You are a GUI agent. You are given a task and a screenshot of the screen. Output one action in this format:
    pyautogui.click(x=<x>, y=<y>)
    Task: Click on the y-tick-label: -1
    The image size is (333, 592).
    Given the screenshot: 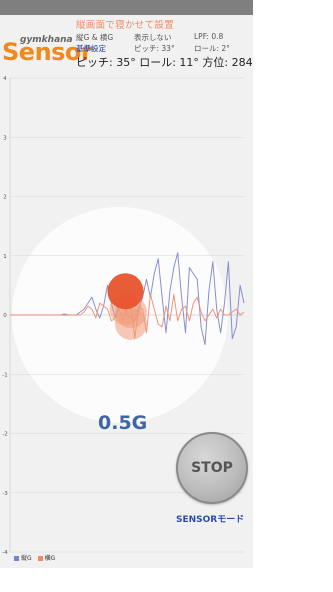 What is the action you would take?
    pyautogui.click(x=4, y=375)
    